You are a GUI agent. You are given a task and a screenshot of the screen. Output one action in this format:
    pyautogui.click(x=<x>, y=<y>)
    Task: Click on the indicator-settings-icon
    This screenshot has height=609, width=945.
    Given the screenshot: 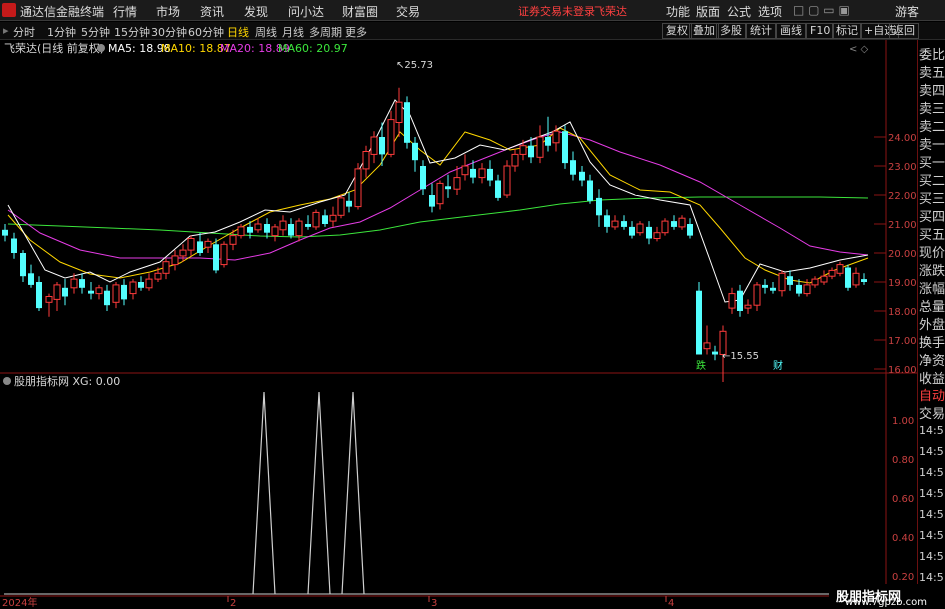 What is the action you would take?
    pyautogui.click(x=7, y=381)
    